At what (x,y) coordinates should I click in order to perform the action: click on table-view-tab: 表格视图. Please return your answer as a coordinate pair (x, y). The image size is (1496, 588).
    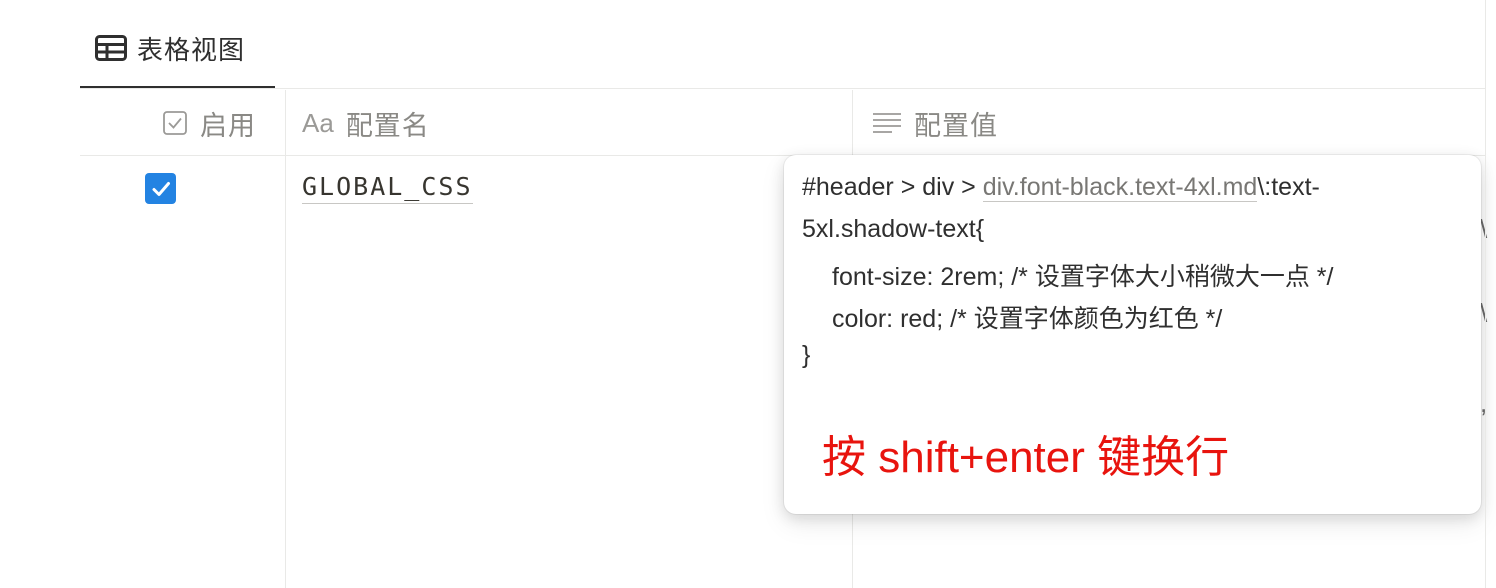
    Looking at the image, I should click on (177, 44).